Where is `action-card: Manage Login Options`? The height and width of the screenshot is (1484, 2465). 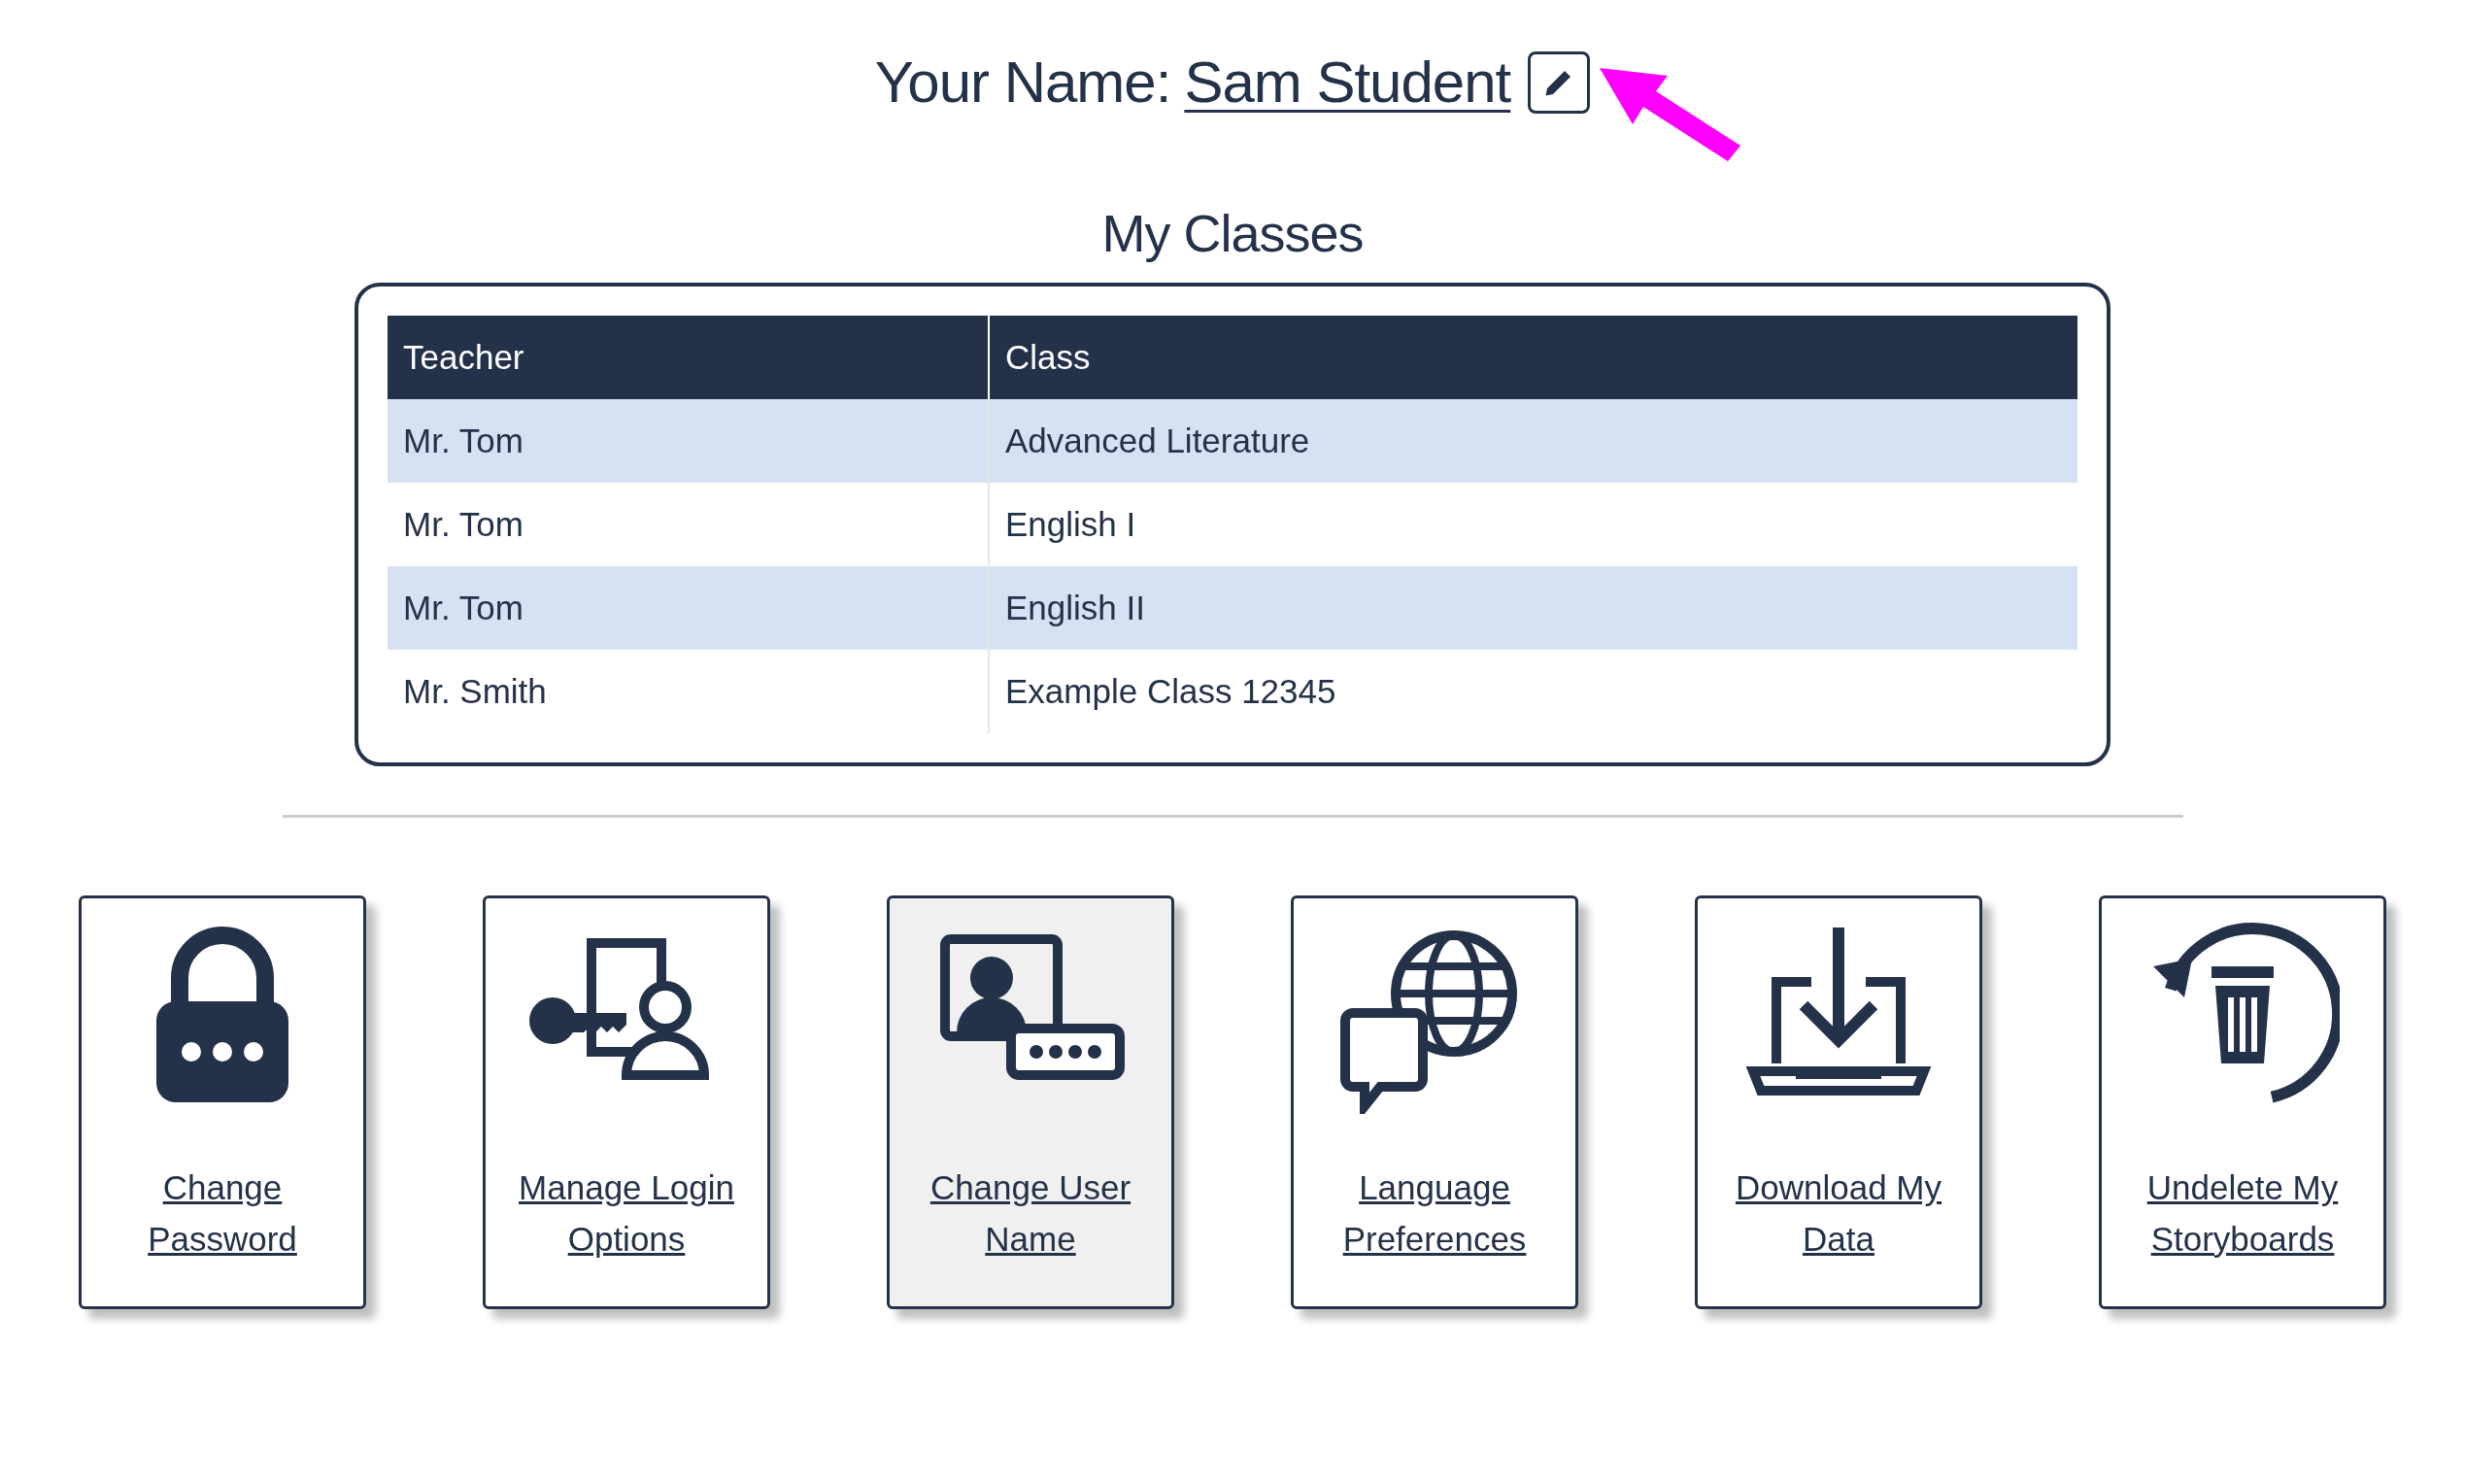 action-card: Manage Login Options is located at coordinates (626, 1102).